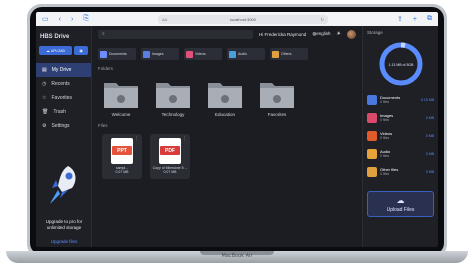  Describe the element at coordinates (277, 114) in the screenshot. I see `folder-name: Favorites` at that location.